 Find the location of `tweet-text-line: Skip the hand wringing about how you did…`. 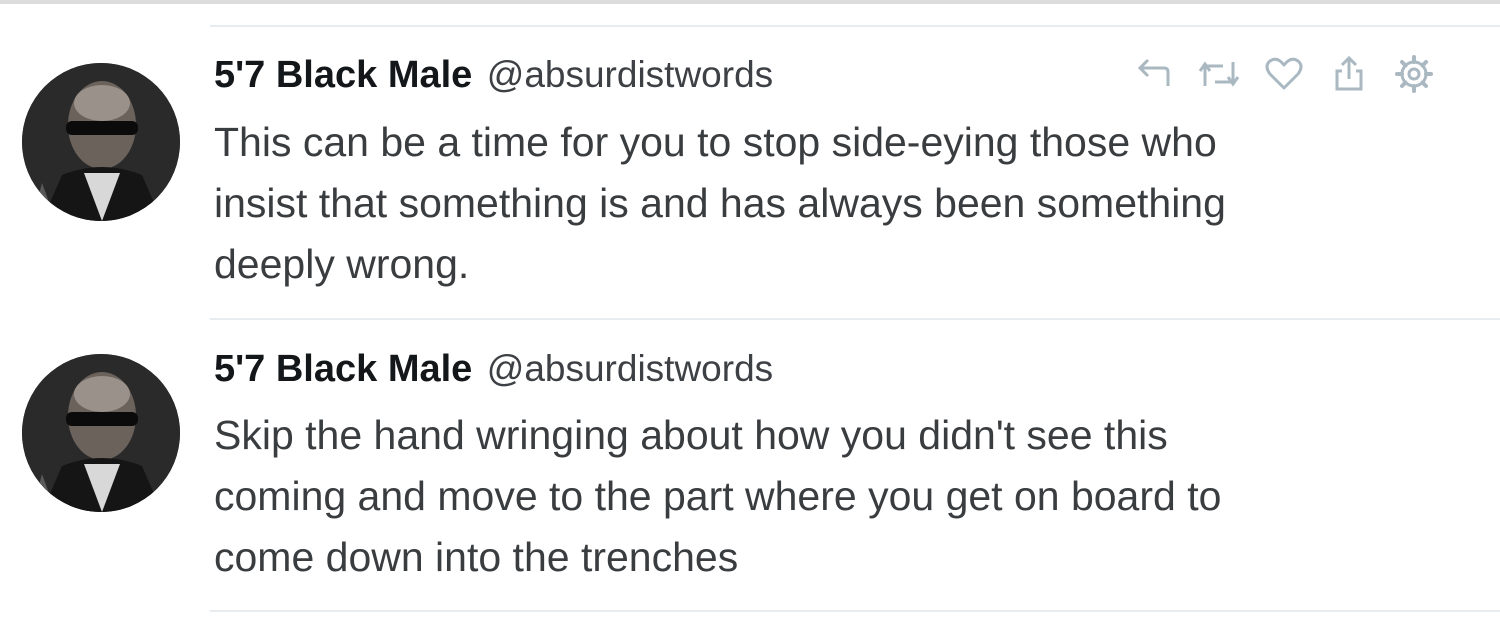

tweet-text-line: Skip the hand wringing about how you did… is located at coordinates (691, 435).